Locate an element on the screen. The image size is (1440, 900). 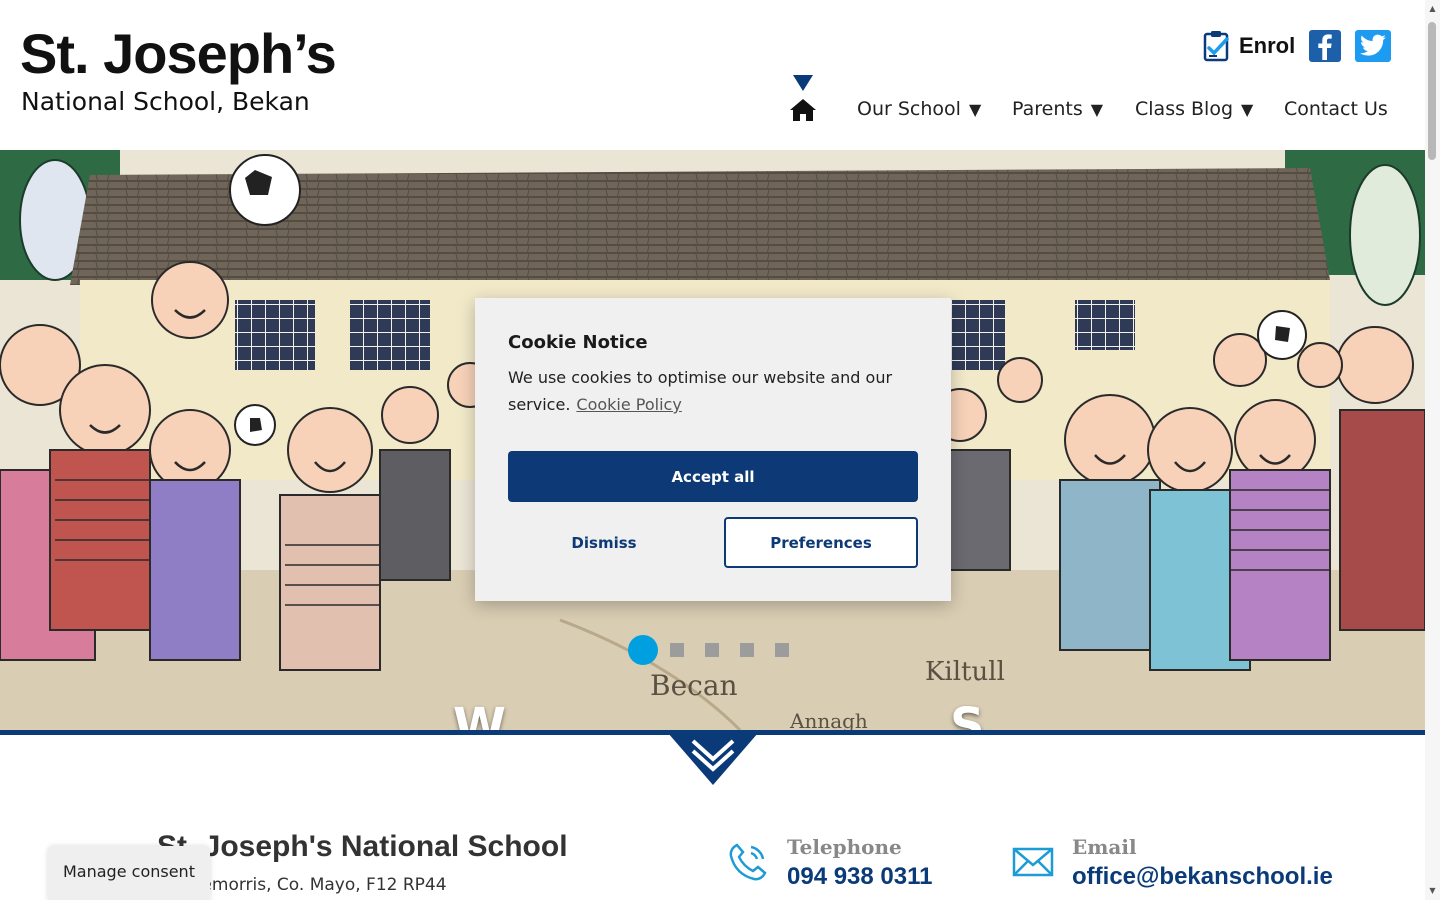
nav-class-blog: Class Blog ▼ is located at coordinates (1194, 109).